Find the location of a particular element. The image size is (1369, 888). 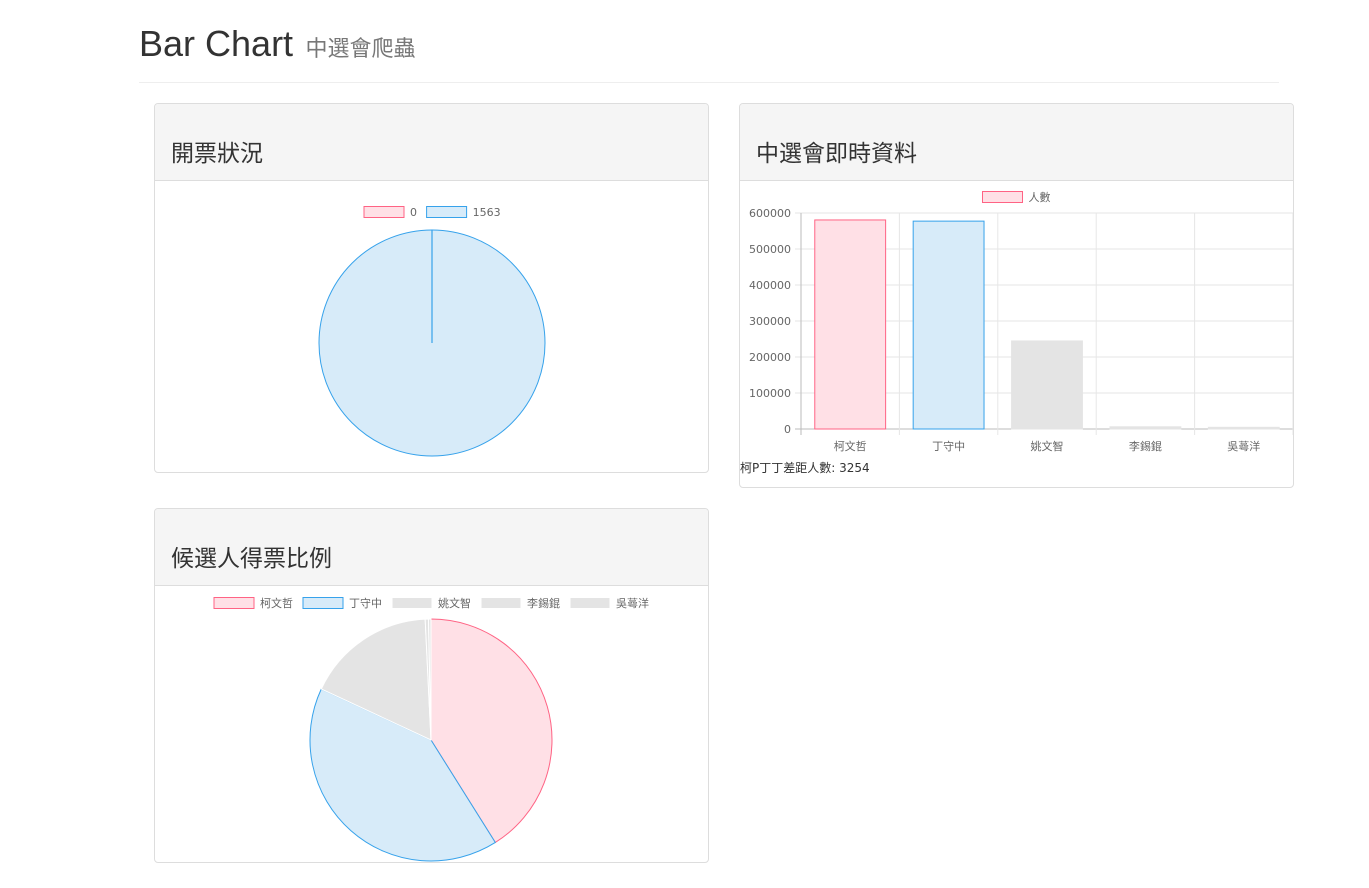

legend-label: 人數 is located at coordinates (1040, 197).